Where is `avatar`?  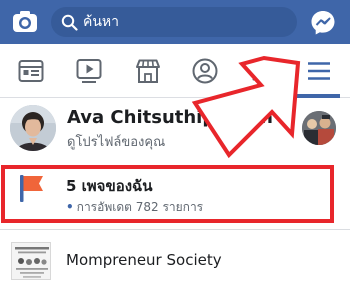 avatar is located at coordinates (33, 128).